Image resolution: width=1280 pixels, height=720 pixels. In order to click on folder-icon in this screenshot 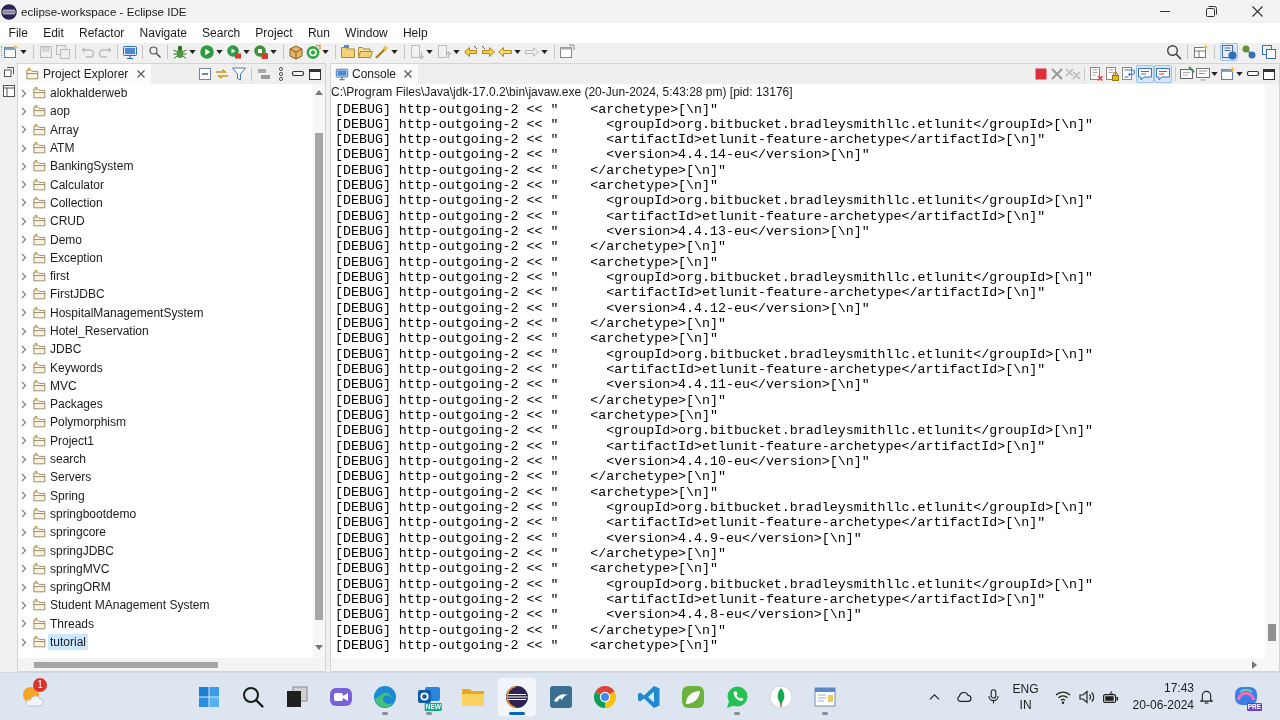, I will do `click(348, 52)`.